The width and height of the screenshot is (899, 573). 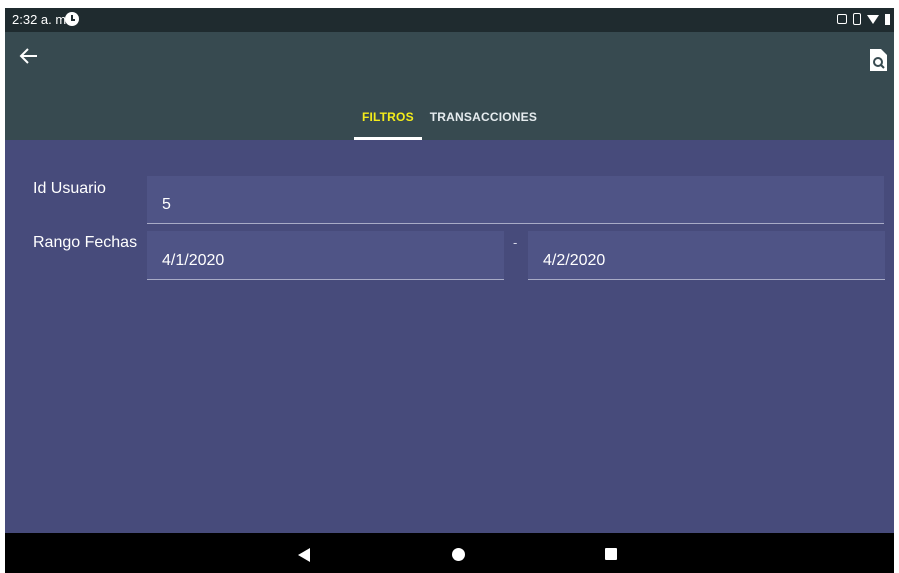 What do you see at coordinates (325, 255) in the screenshot?
I see `date-from-field: 4/1/2020` at bounding box center [325, 255].